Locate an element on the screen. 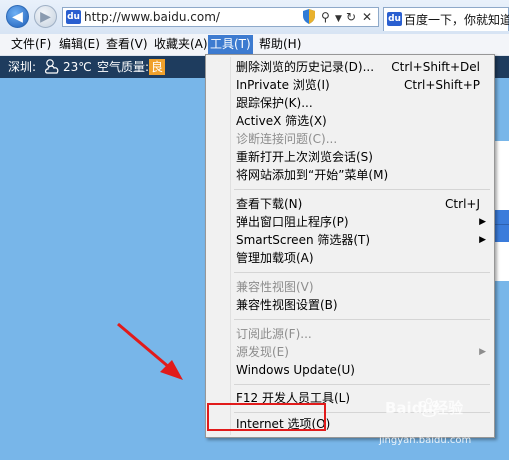 This screenshot has width=509, height=460. search-icon: ⚲ is located at coordinates (325, 17).